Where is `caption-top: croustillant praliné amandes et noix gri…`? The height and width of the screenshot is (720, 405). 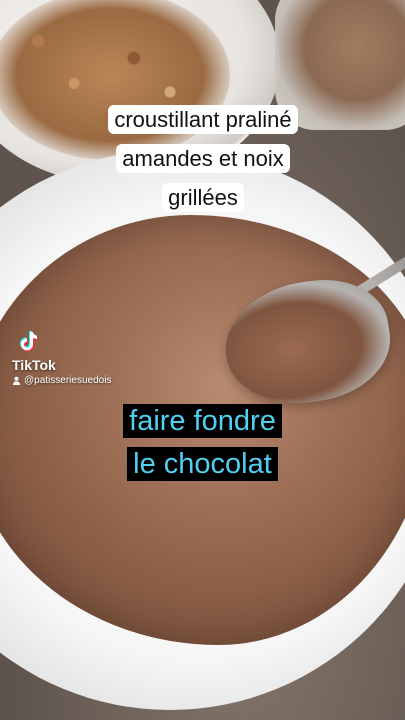 caption-top: croustillant praliné amandes et noix gri… is located at coordinates (203, 160).